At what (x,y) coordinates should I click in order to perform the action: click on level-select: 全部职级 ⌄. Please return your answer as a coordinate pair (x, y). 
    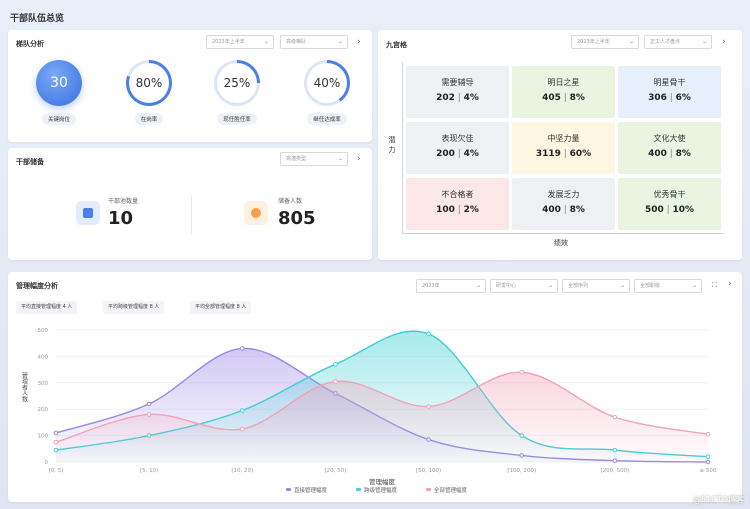
    Looking at the image, I should click on (668, 286).